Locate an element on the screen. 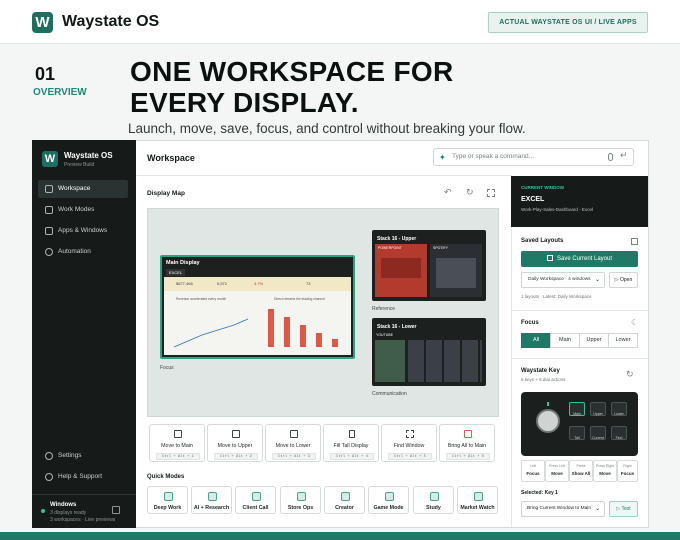 The image size is (680, 540). mode-game: Game Mode is located at coordinates (388, 500).